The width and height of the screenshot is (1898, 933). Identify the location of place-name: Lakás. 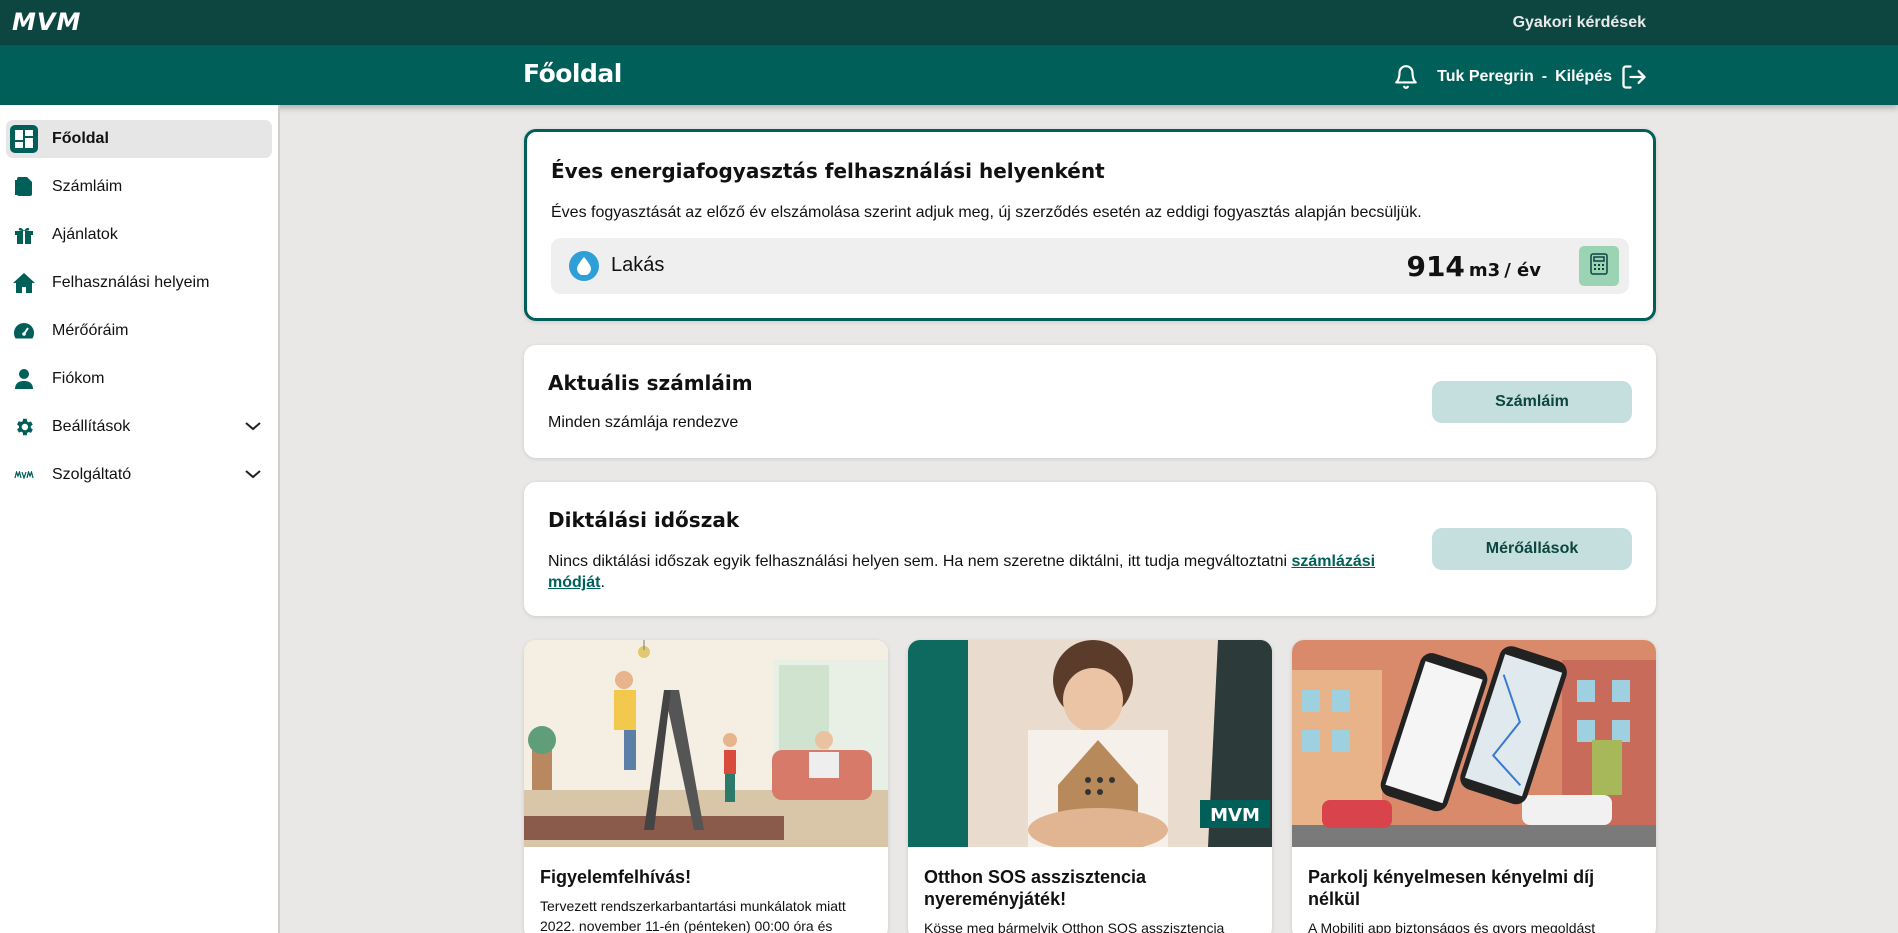
(638, 265).